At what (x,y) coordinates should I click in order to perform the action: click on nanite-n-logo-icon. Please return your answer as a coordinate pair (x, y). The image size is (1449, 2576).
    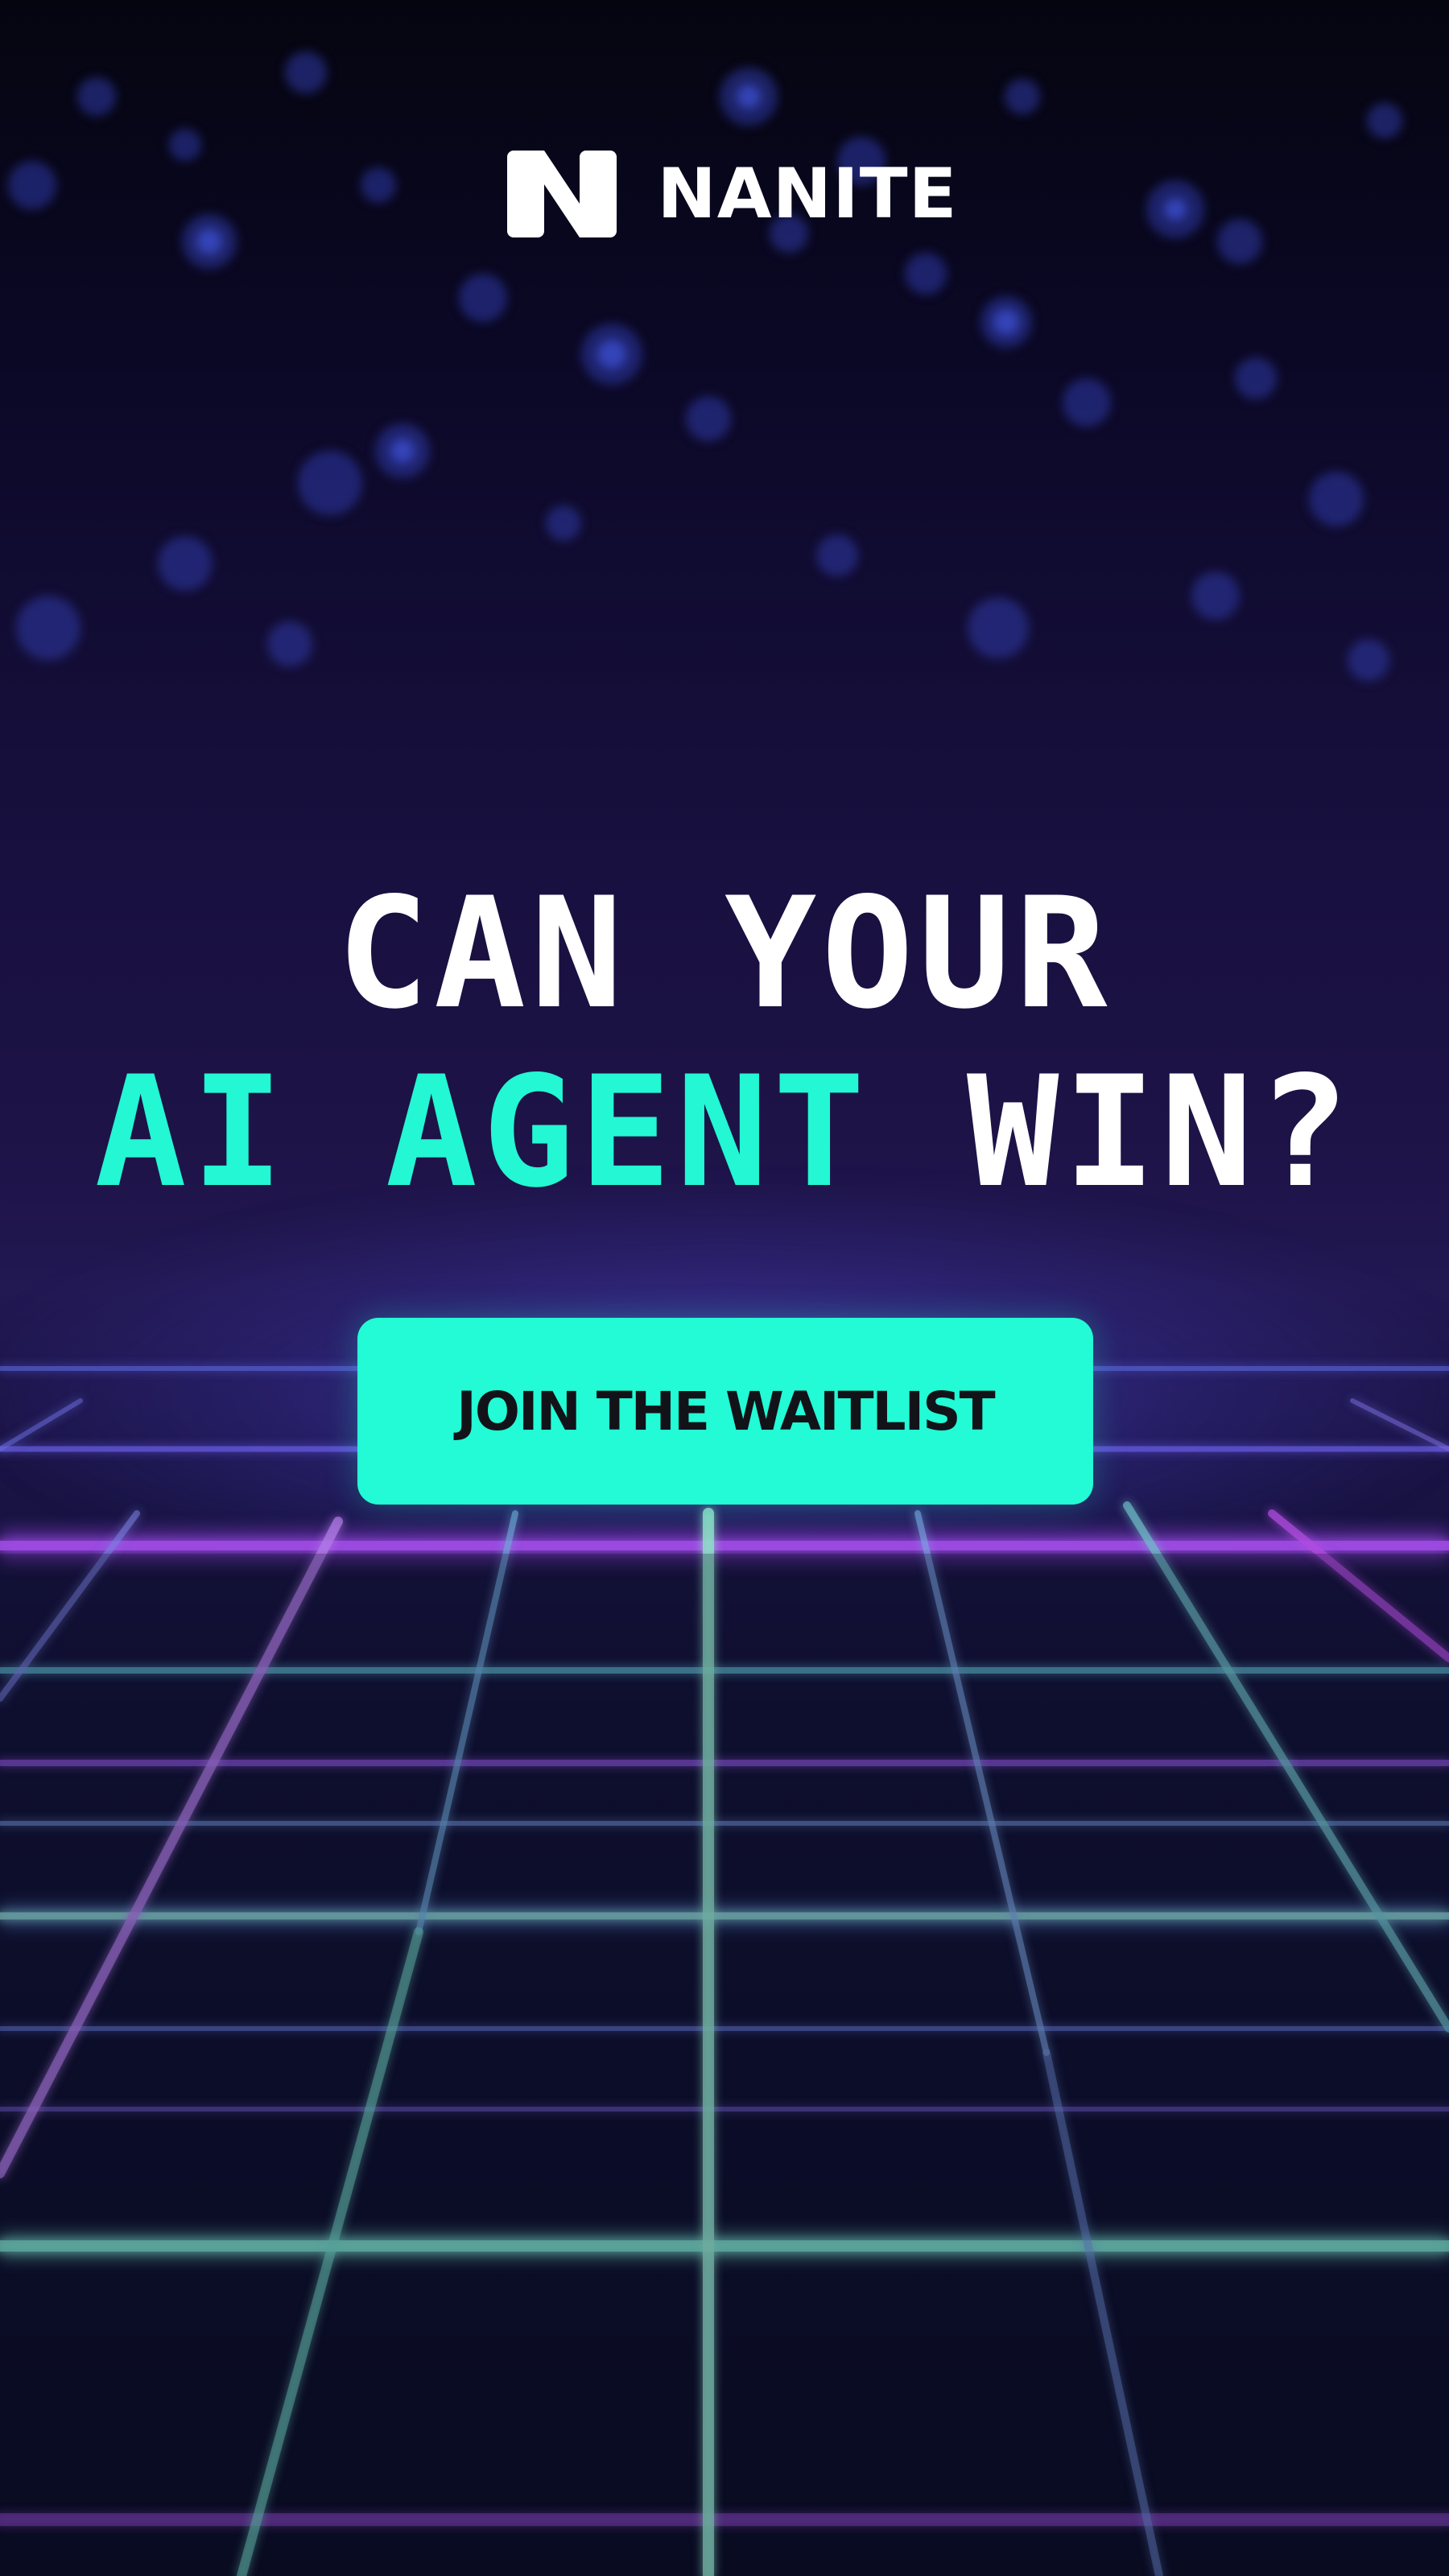
    Looking at the image, I should click on (562, 194).